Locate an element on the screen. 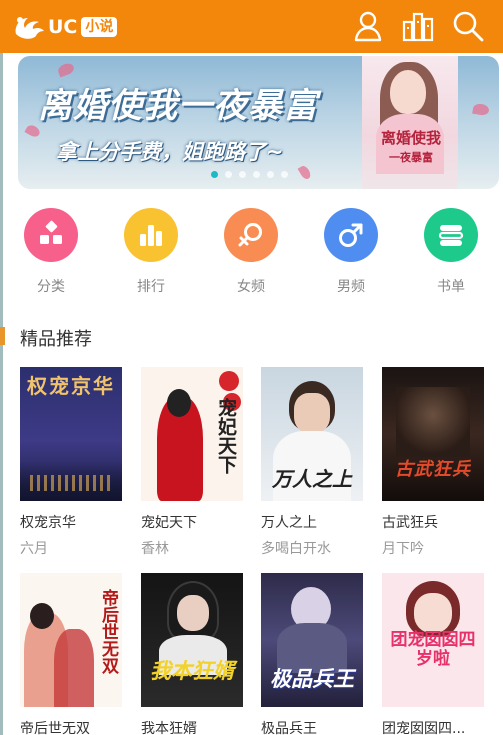 This screenshot has height=735, width=503. section-title: 精品推荐 is located at coordinates (56, 339).